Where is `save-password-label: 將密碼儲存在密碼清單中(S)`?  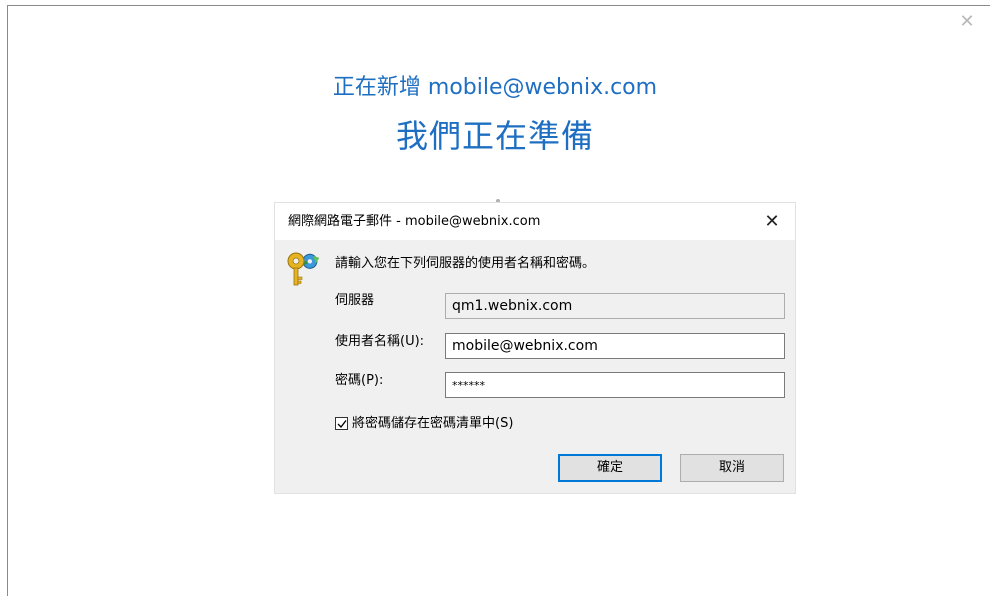 save-password-label: 將密碼儲存在密碼清單中(S) is located at coordinates (432, 424).